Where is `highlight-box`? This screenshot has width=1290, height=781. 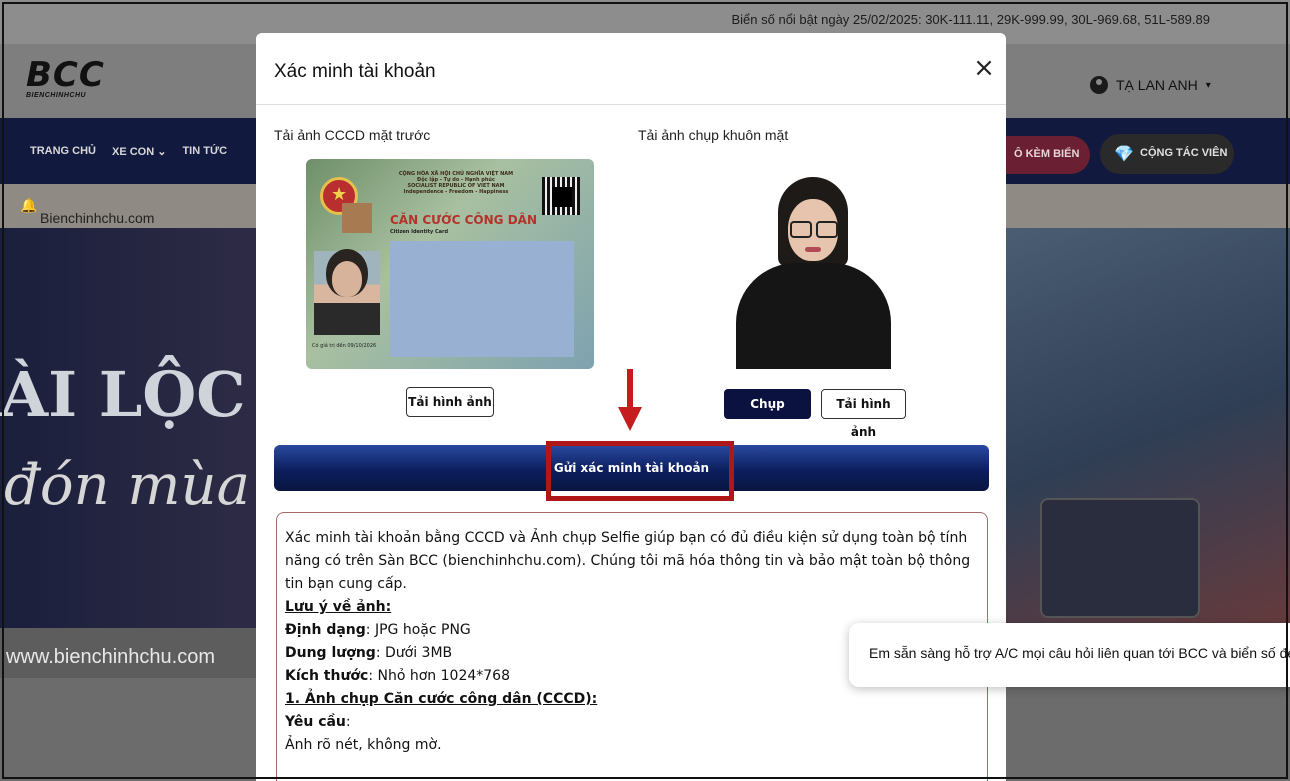
highlight-box is located at coordinates (640, 471).